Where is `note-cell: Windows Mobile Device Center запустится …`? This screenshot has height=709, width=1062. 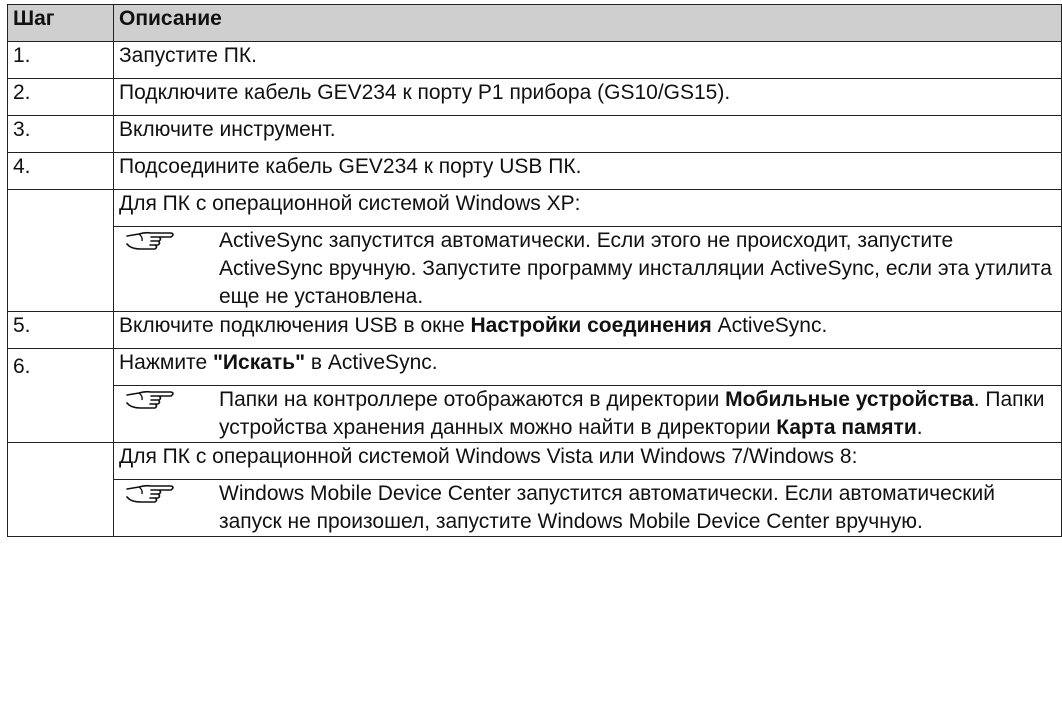
note-cell: Windows Mobile Device Center запустится … is located at coordinates (587, 508).